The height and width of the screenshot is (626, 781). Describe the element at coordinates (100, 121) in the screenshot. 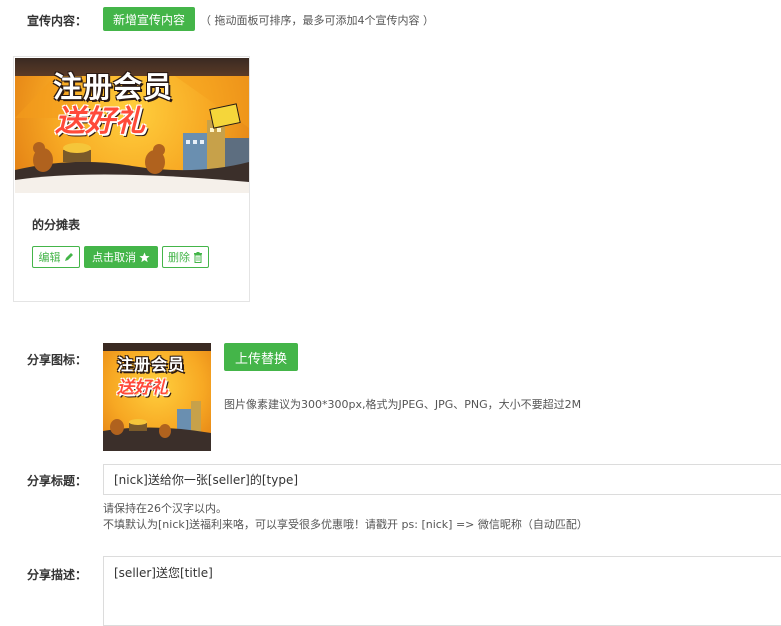

I see `banner-title-line2: 送好礼` at that location.